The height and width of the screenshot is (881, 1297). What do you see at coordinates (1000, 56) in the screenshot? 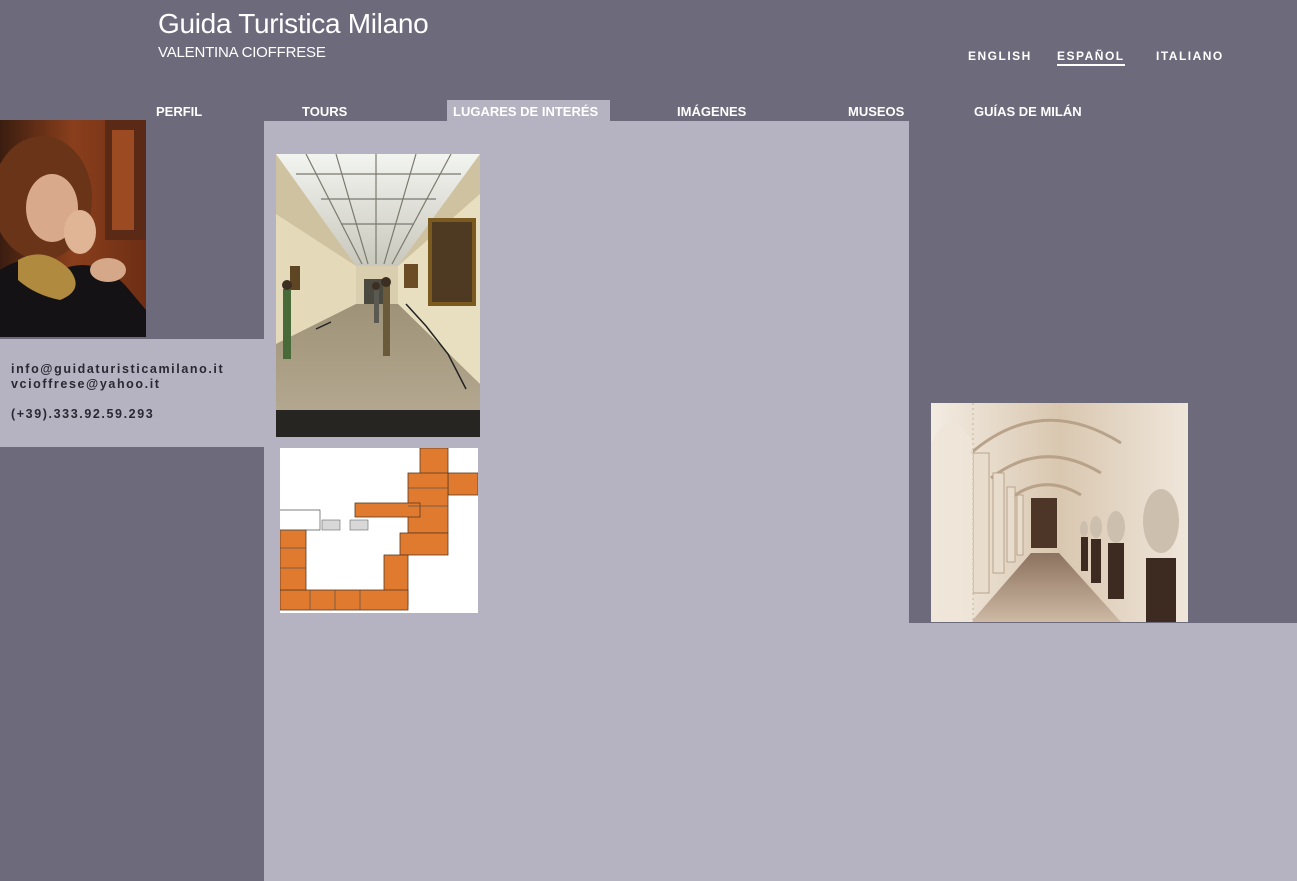
I see `lang-english: ENGLISH` at bounding box center [1000, 56].